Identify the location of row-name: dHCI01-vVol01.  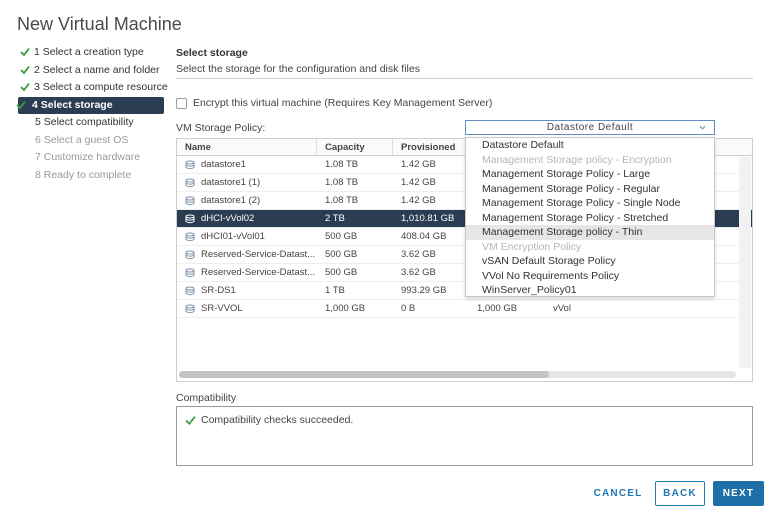
(233, 236).